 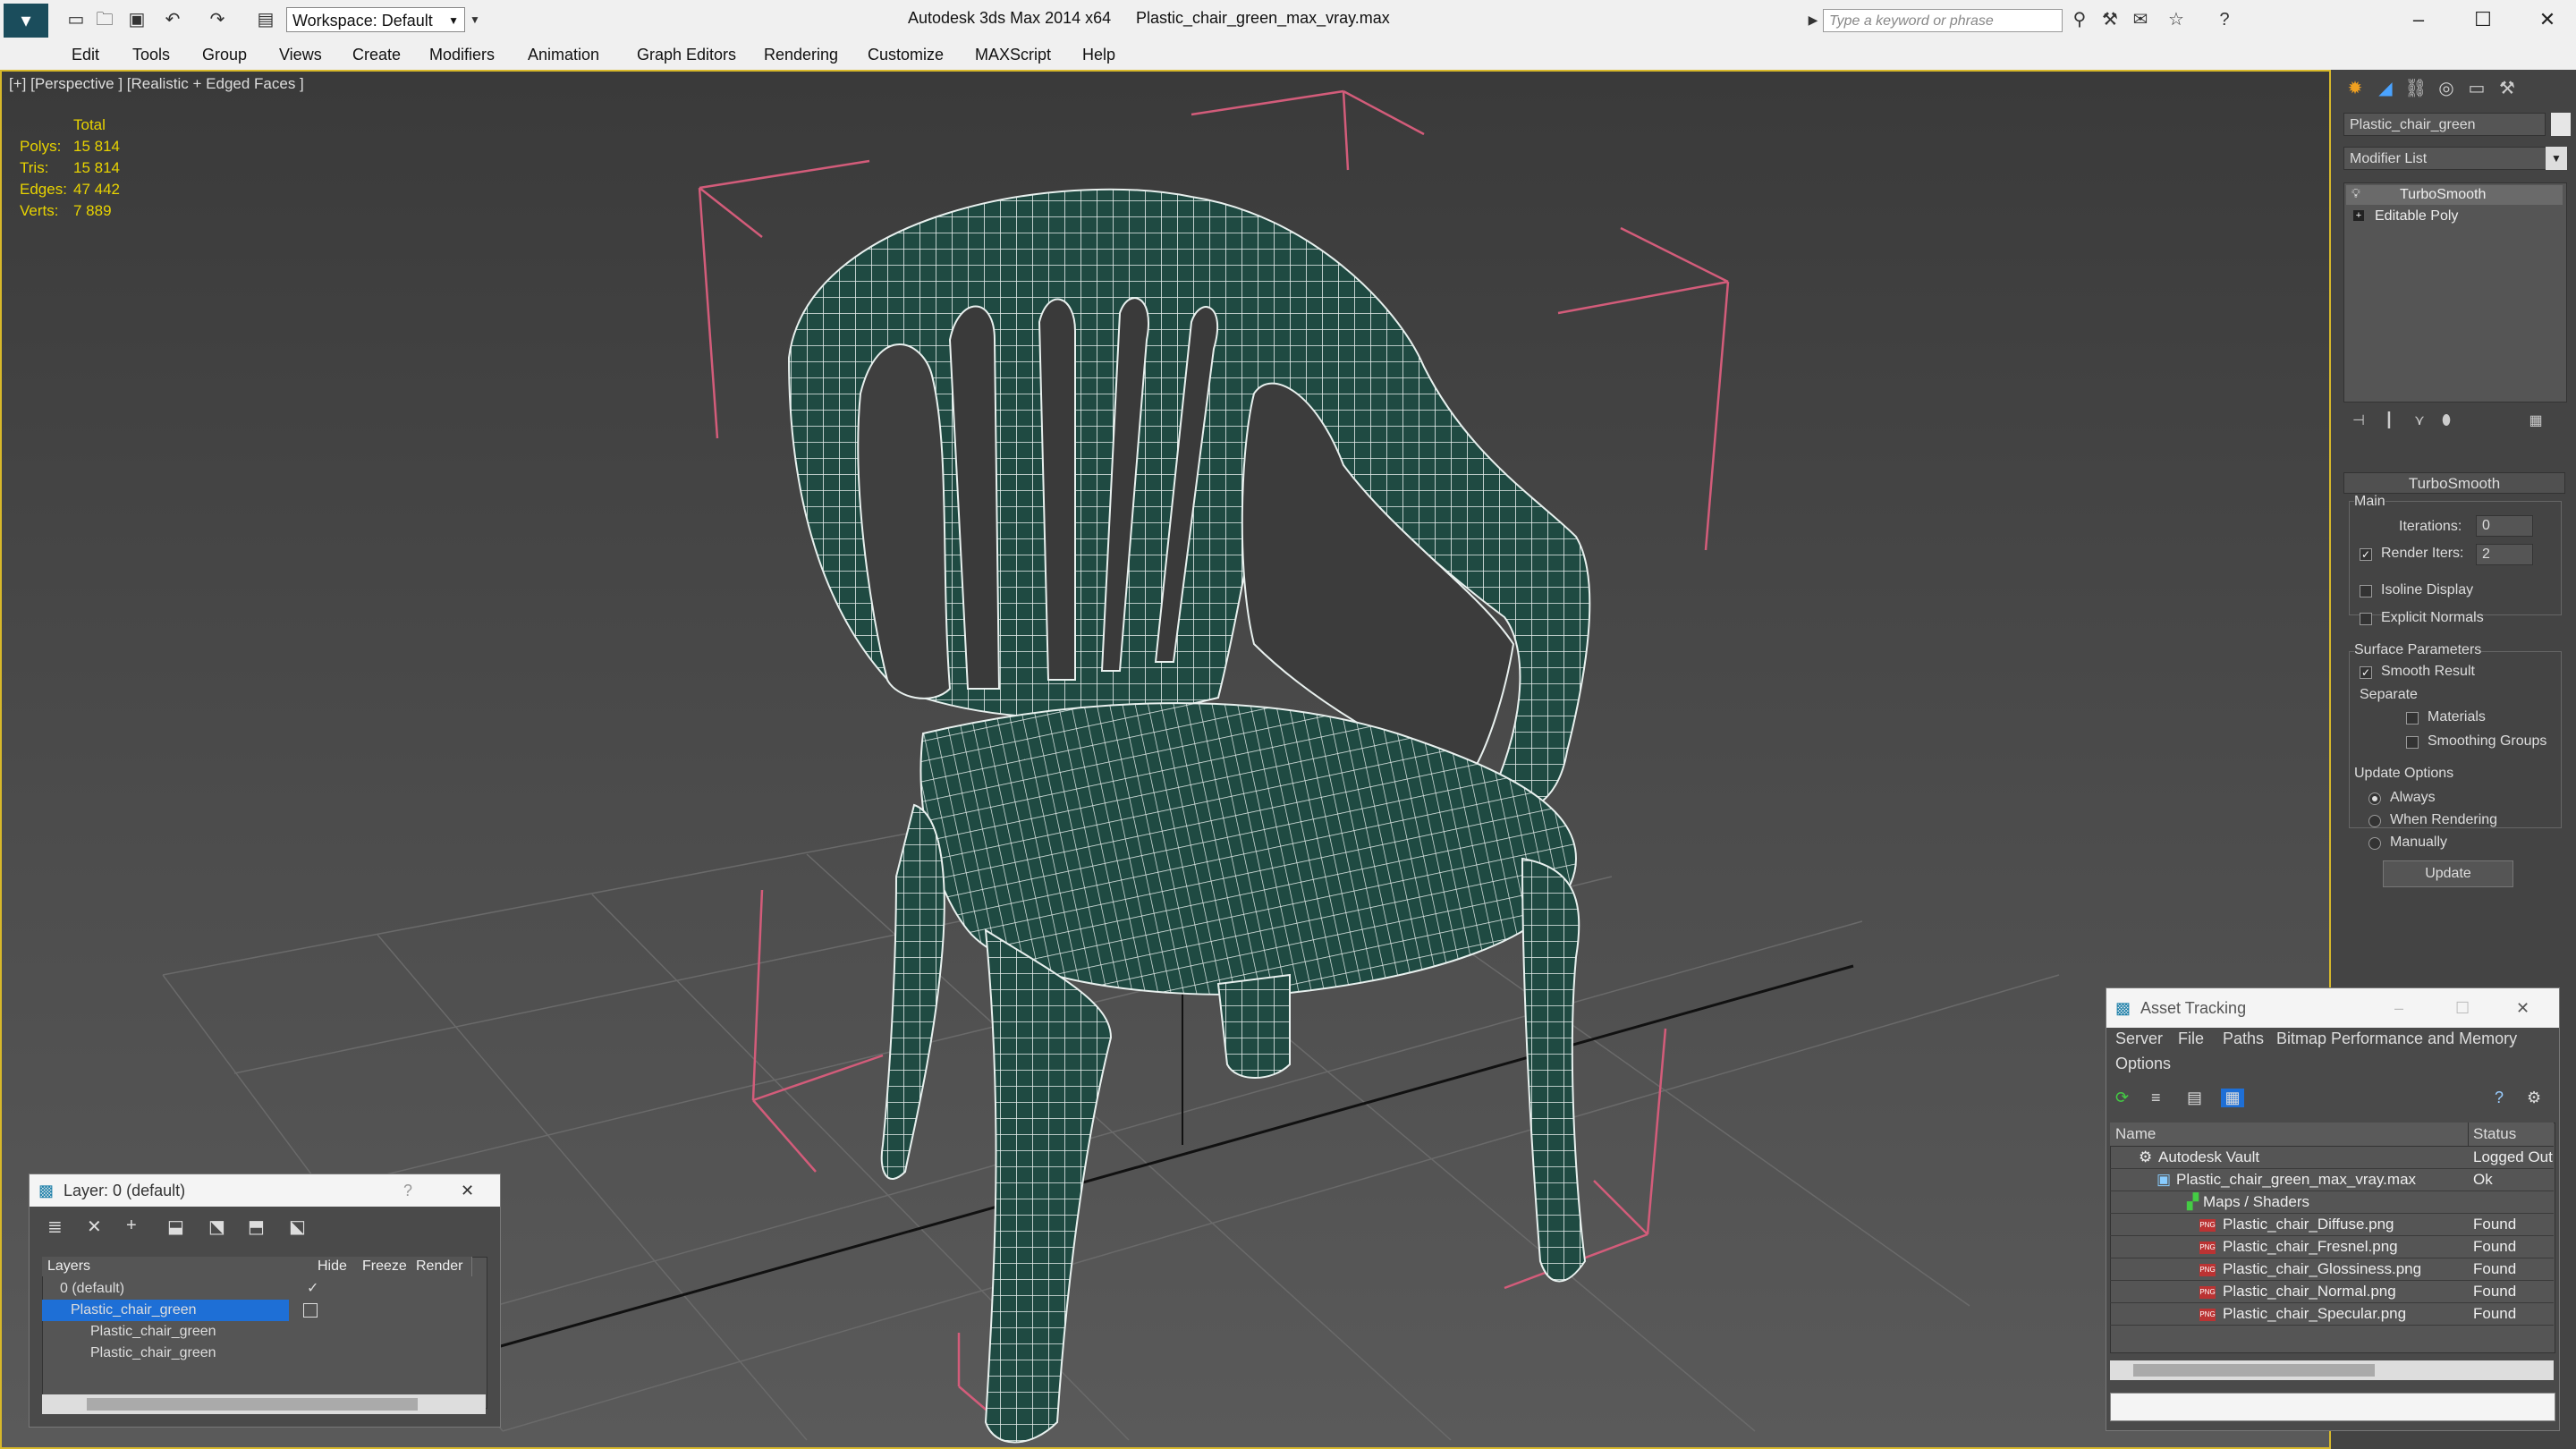 What do you see at coordinates (2332, 1269) in the screenshot?
I see `asset-row-texture: PNG Plastic_chair_Glossiness.png Found` at bounding box center [2332, 1269].